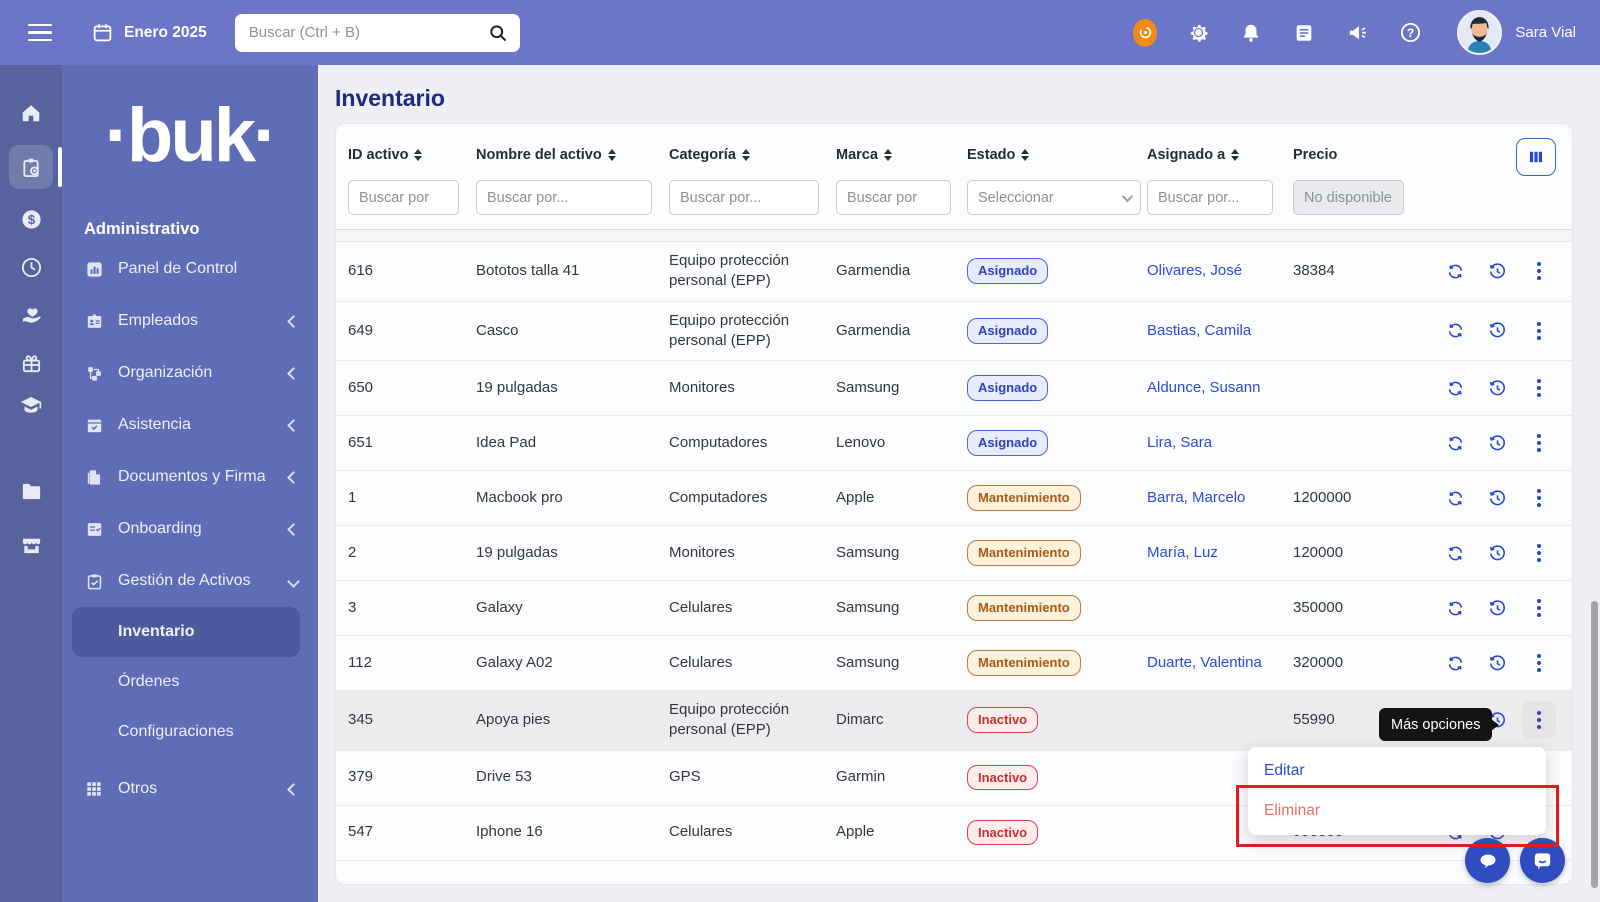 The width and height of the screenshot is (1600, 902). I want to click on sidebar-item-onboarding: Onboarding, so click(190, 529).